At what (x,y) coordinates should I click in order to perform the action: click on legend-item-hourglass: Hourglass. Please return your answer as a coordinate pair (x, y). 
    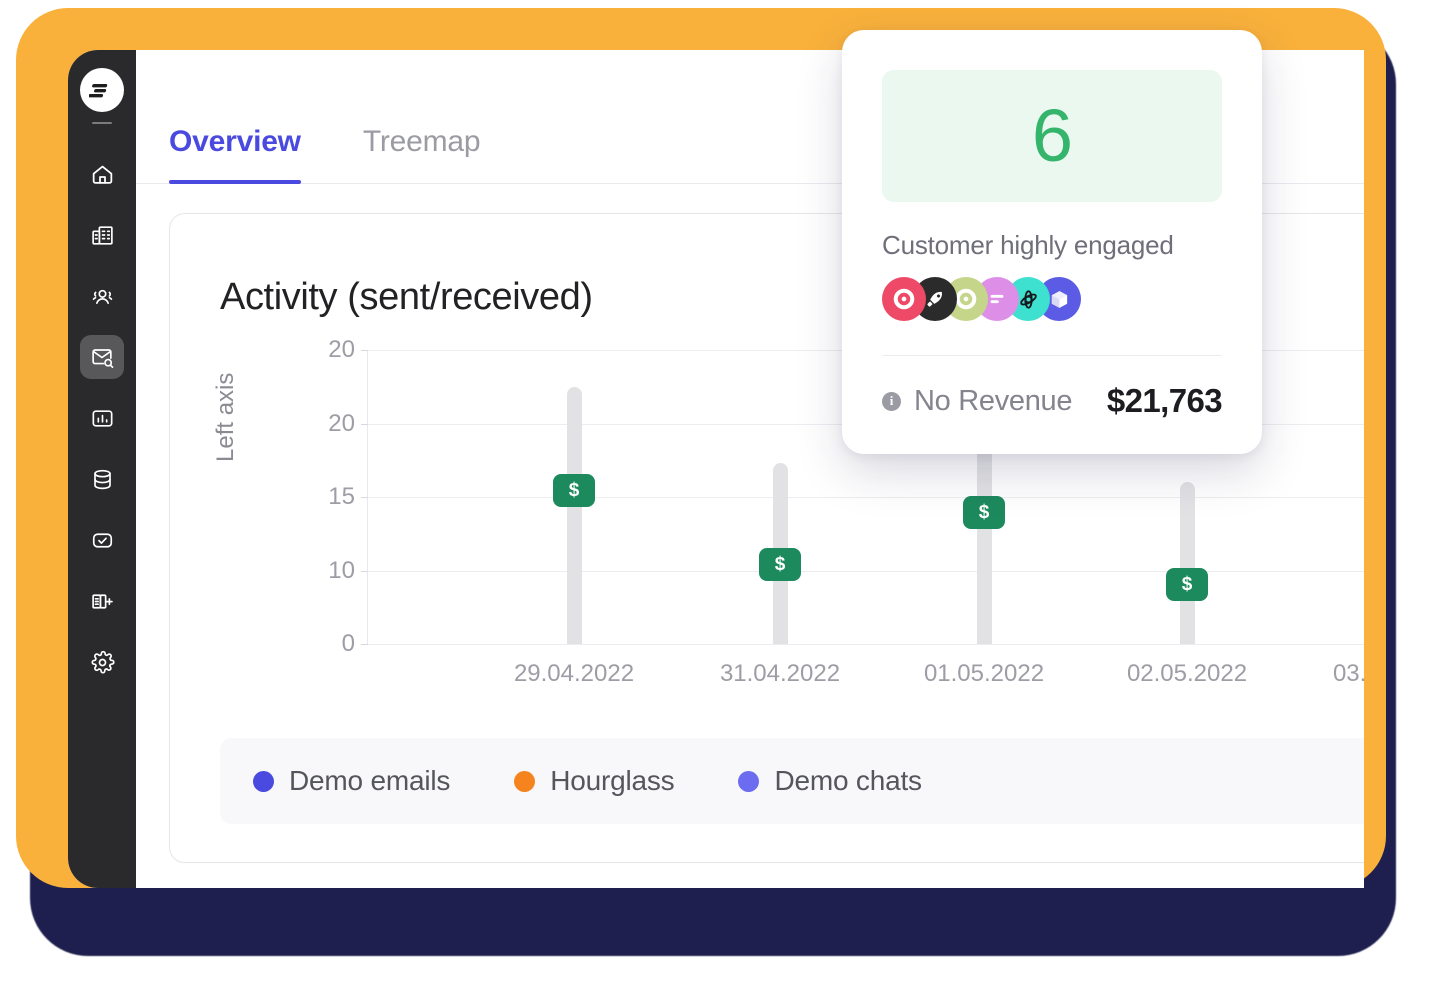
    Looking at the image, I should click on (594, 781).